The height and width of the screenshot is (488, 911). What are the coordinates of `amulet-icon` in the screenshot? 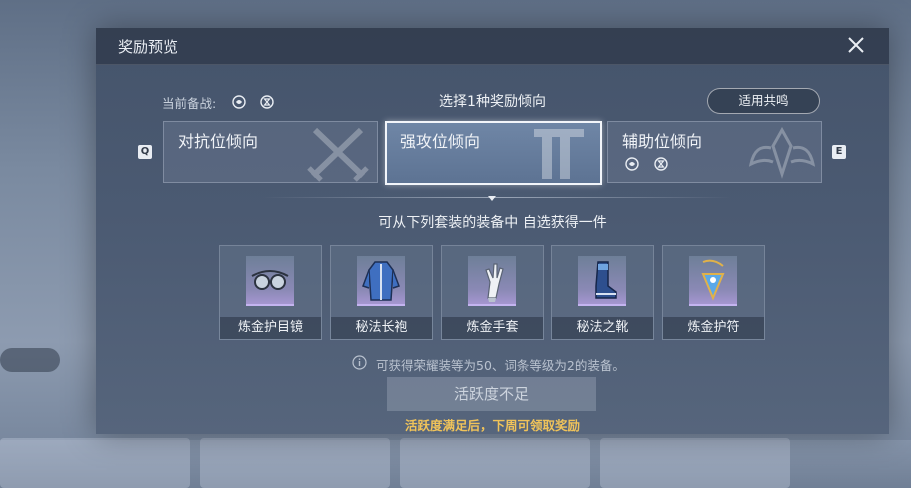 It's located at (713, 280).